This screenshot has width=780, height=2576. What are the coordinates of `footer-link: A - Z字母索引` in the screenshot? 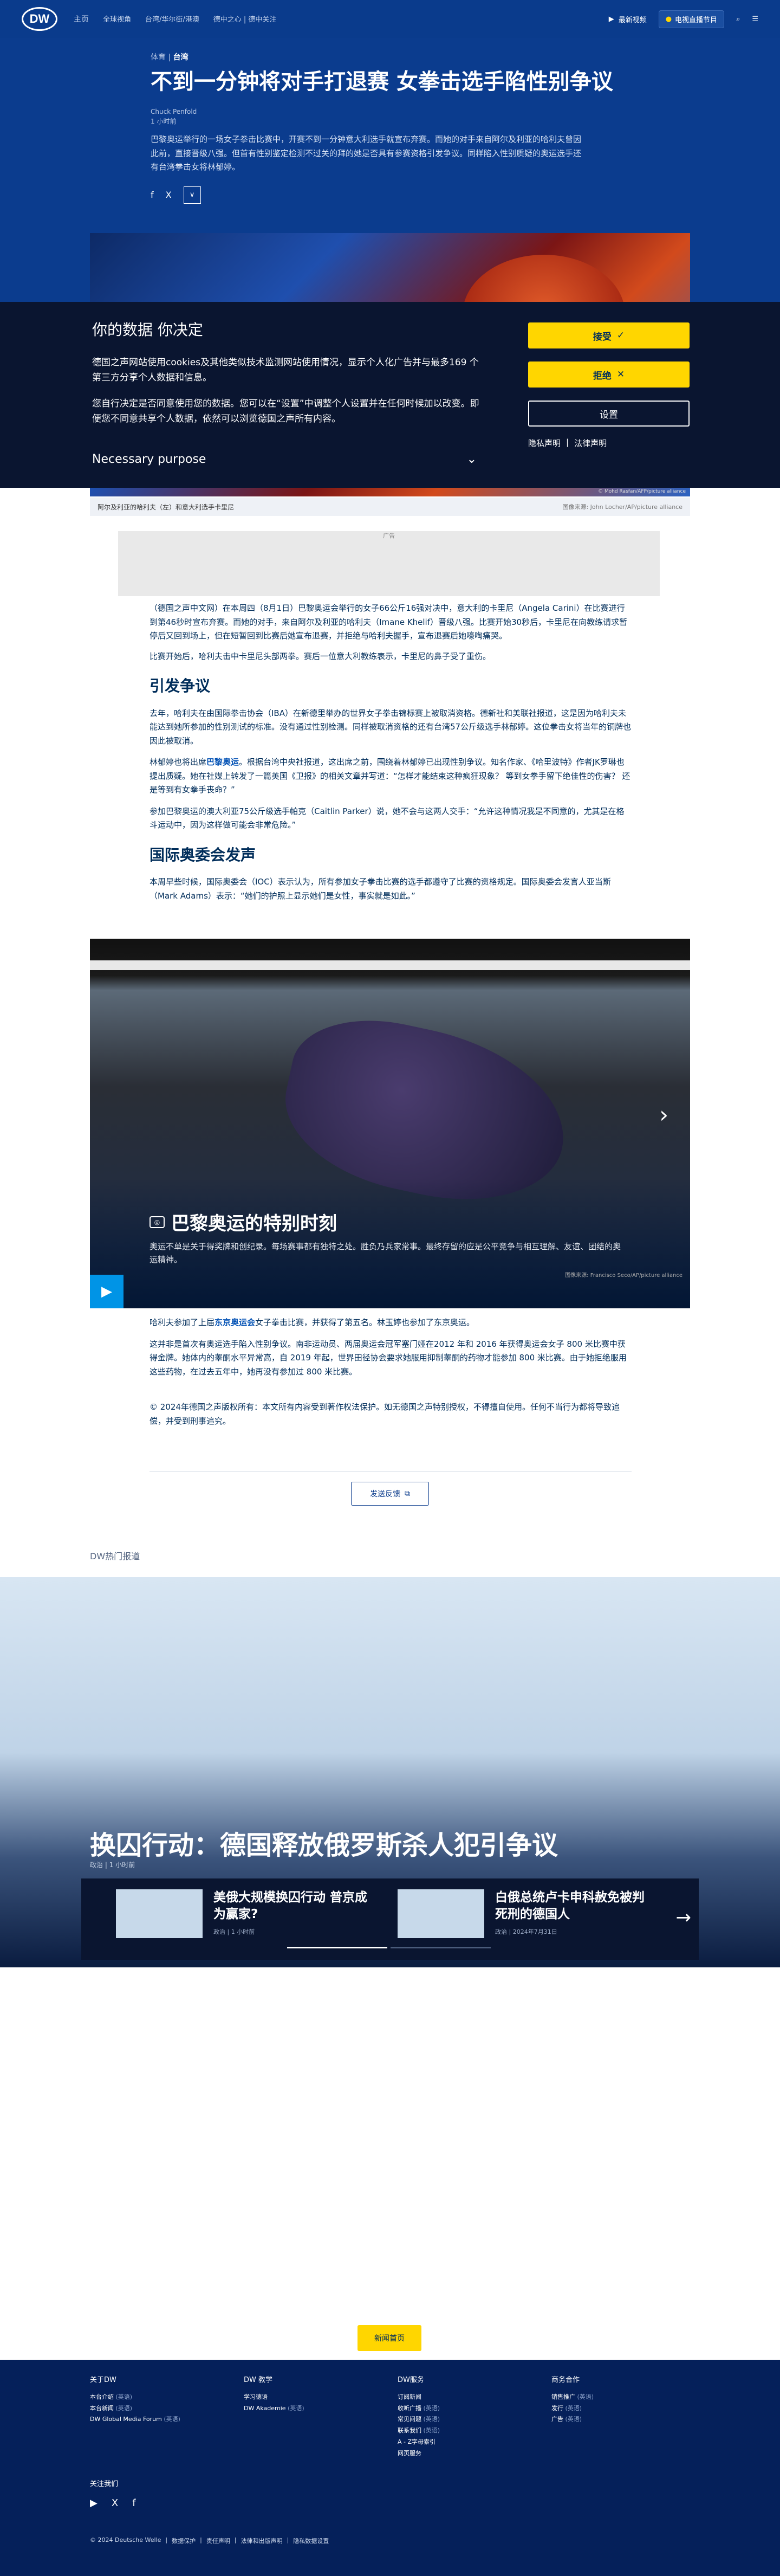 It's located at (419, 2442).